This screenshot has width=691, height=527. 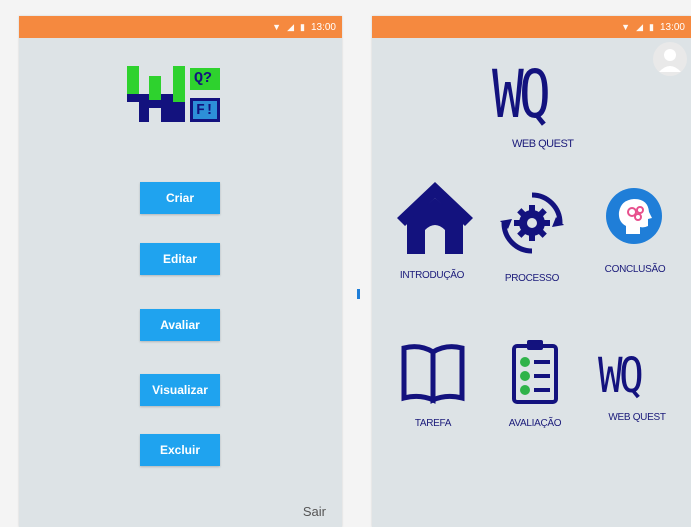 I want to click on nav-avaliacao: AVALIAÇÃO, so click(x=544, y=395).